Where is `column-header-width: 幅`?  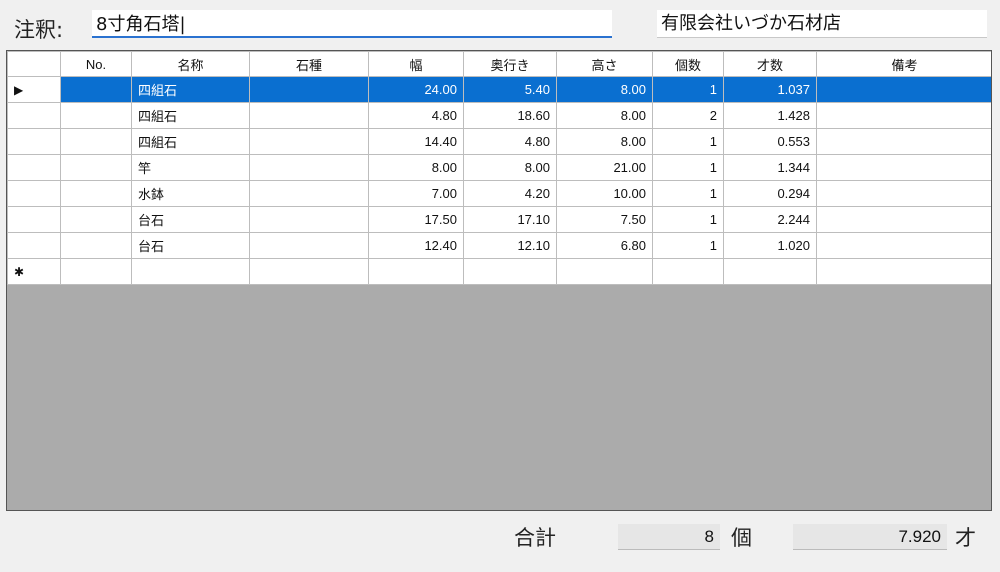
column-header-width: 幅 is located at coordinates (416, 64).